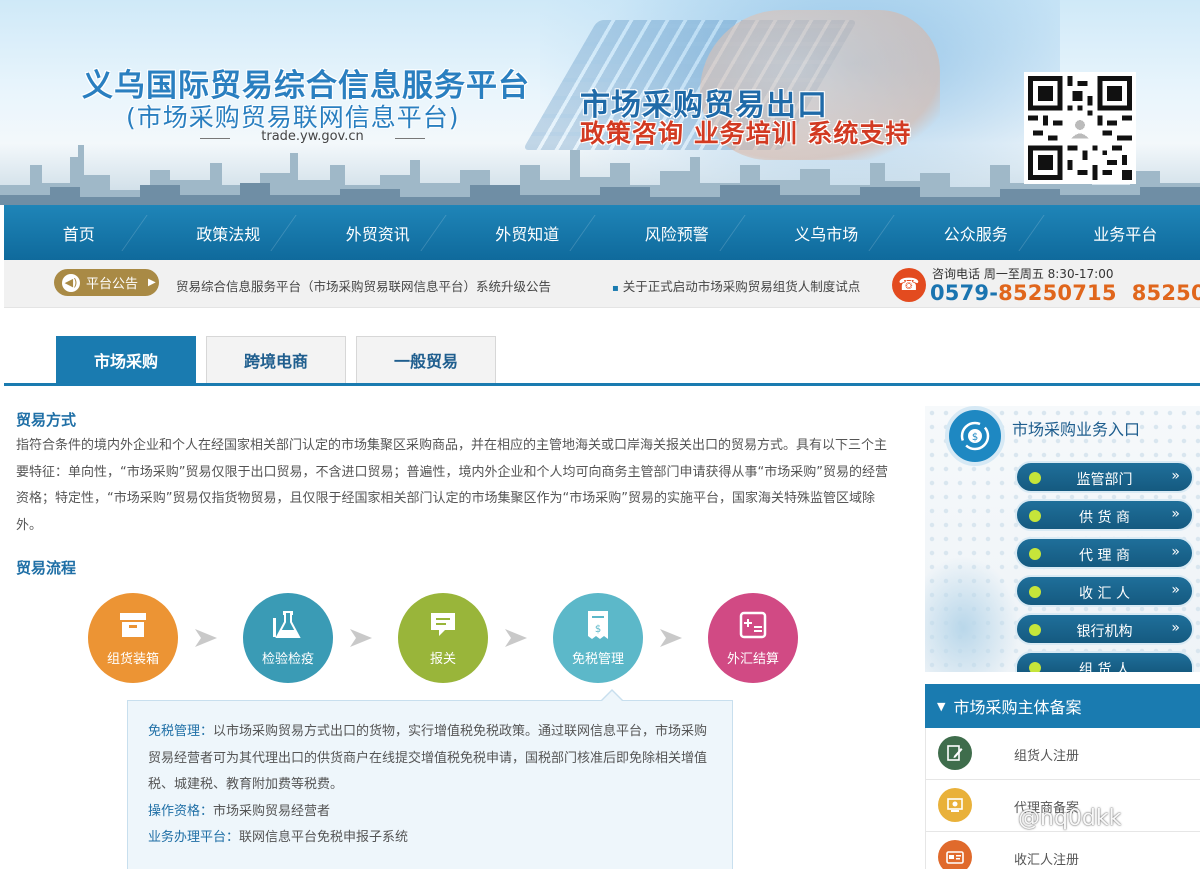 The width and height of the screenshot is (1200, 869). I want to click on entry-button-bank: 银行机构 », so click(1104, 629).